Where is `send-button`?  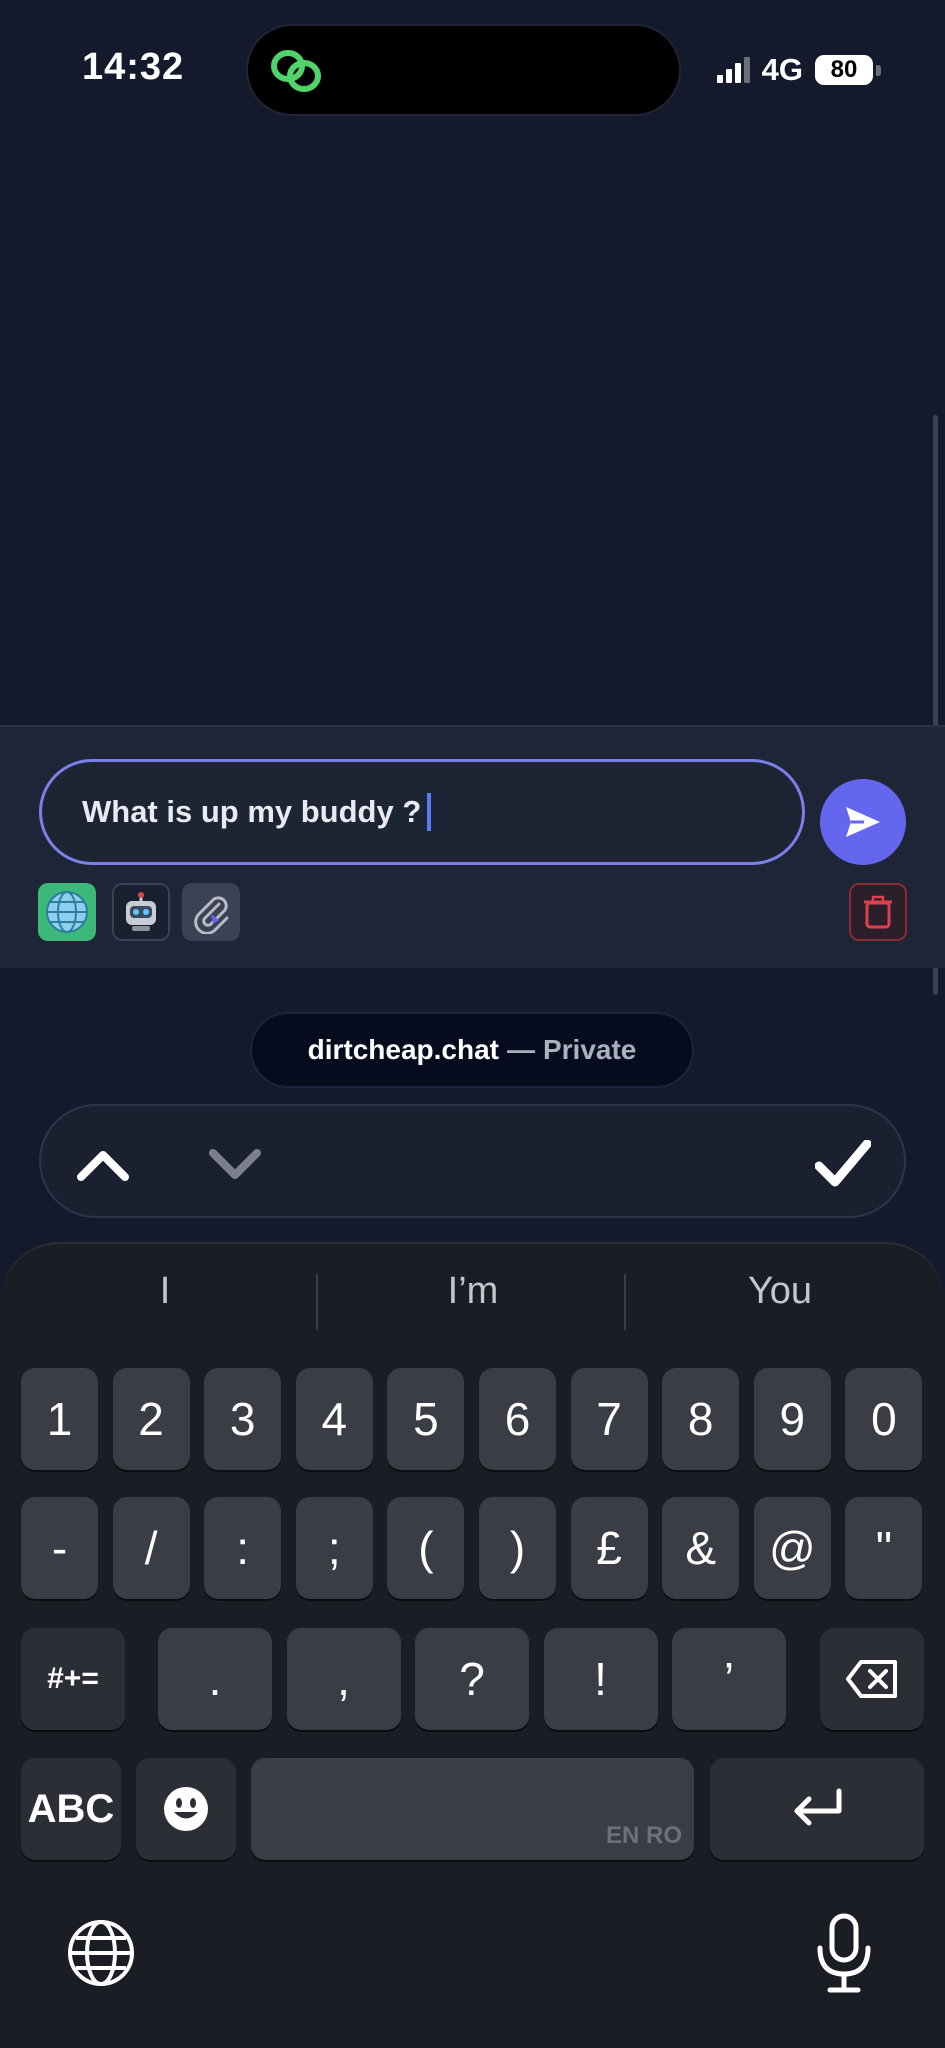 send-button is located at coordinates (863, 822).